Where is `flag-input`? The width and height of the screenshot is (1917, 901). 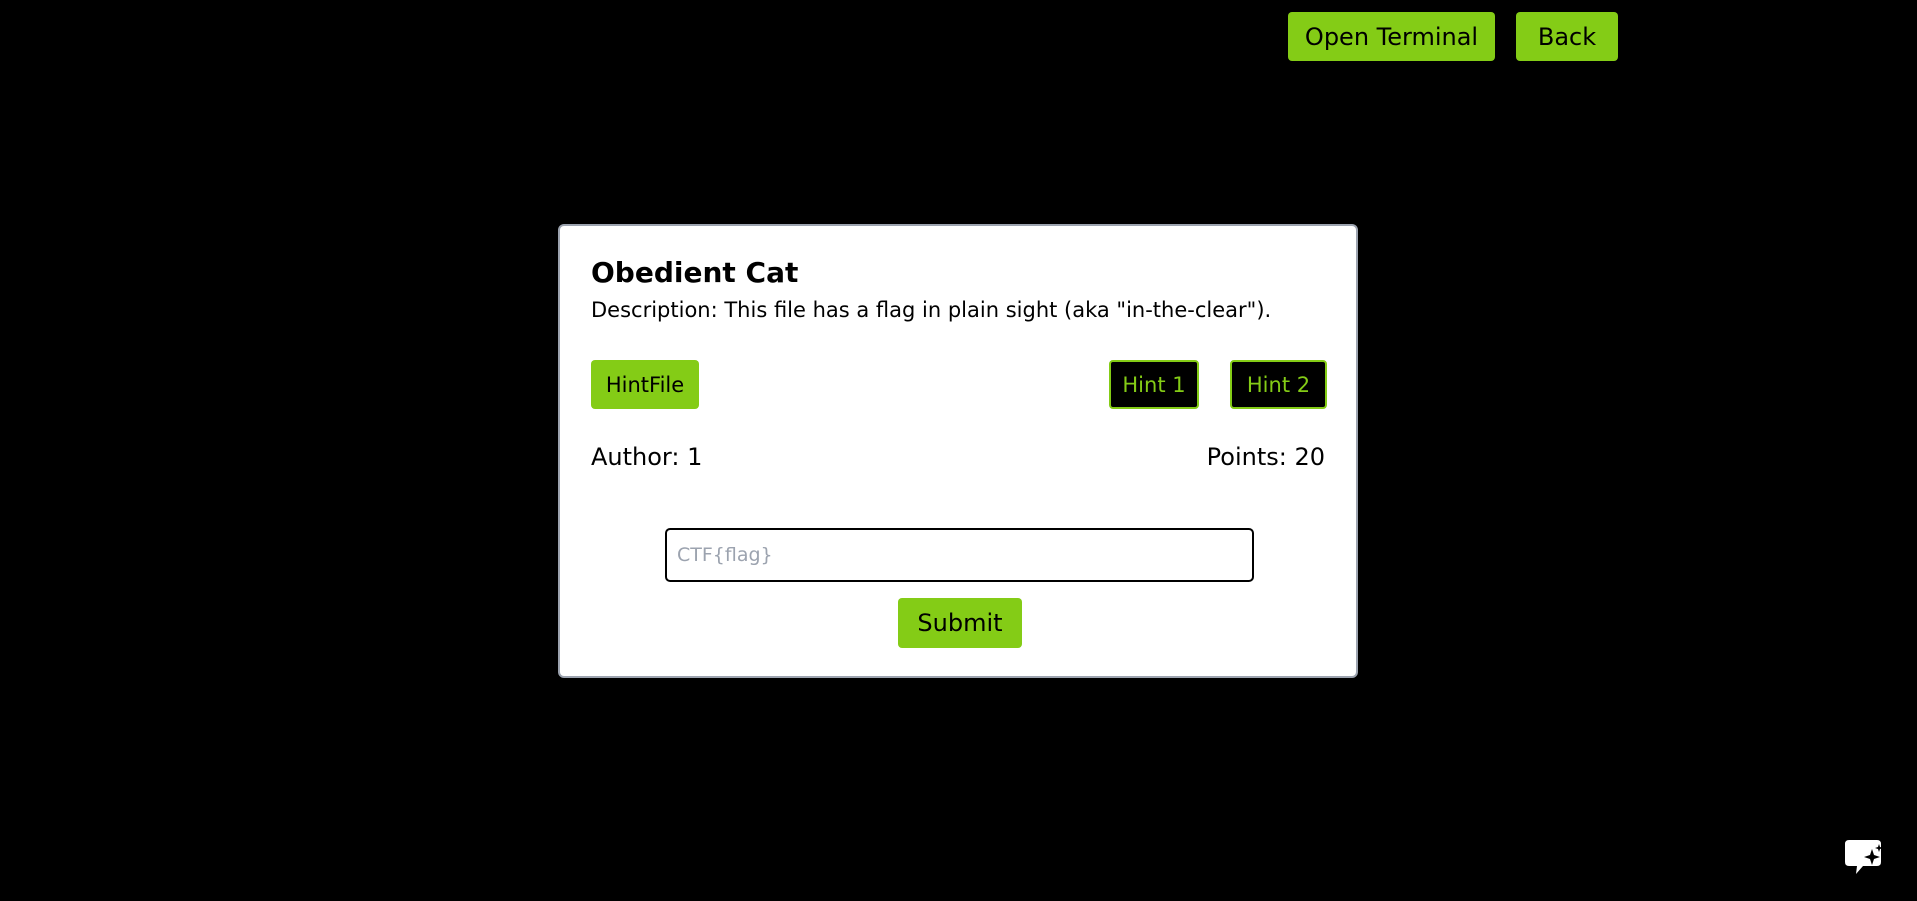 flag-input is located at coordinates (959, 555).